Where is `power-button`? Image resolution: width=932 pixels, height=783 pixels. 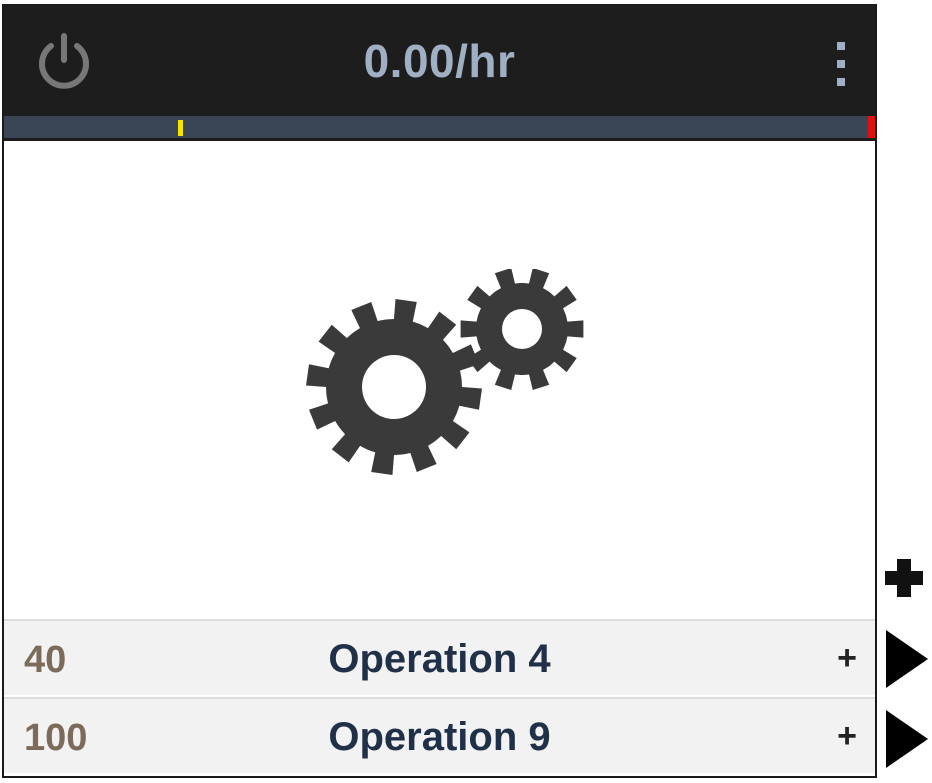
power-button is located at coordinates (64, 62).